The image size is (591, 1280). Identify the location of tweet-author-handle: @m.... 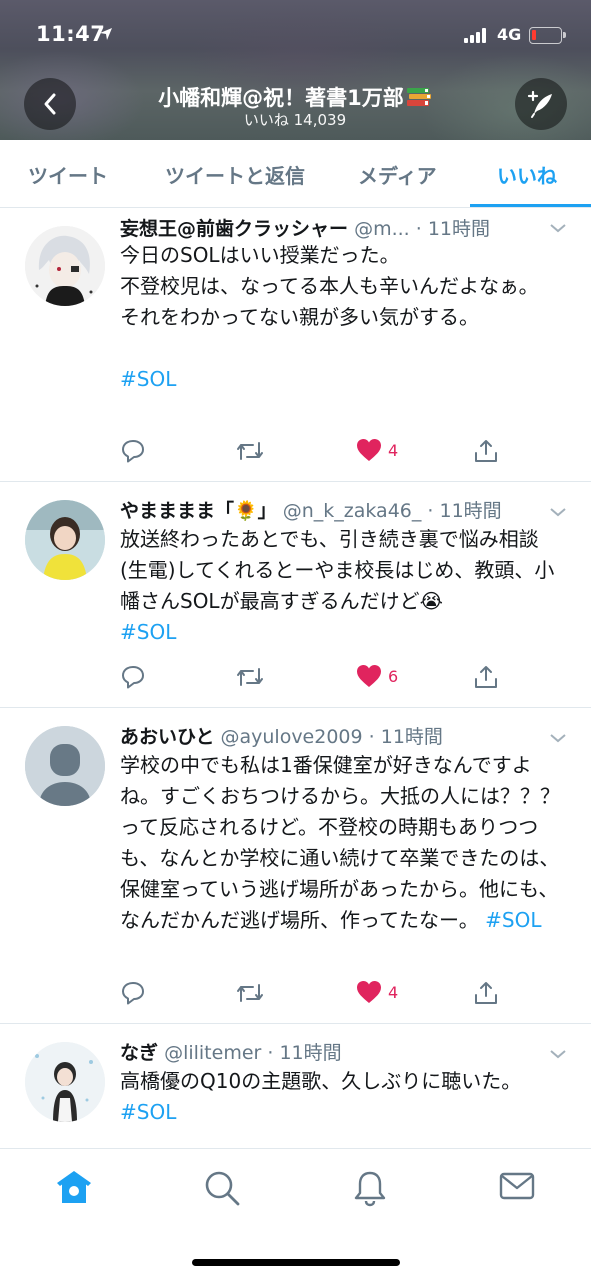
(382, 229).